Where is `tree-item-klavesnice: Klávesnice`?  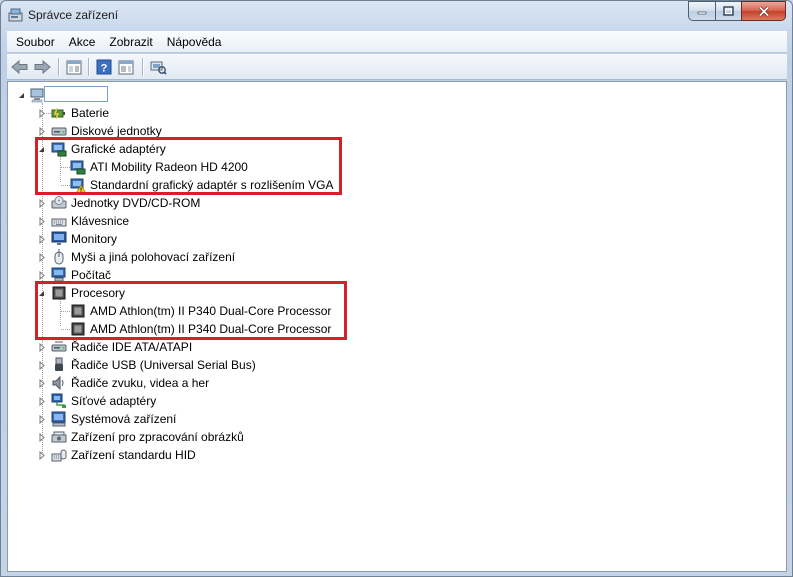
tree-item-klavesnice: Klávesnice is located at coordinates (208, 221).